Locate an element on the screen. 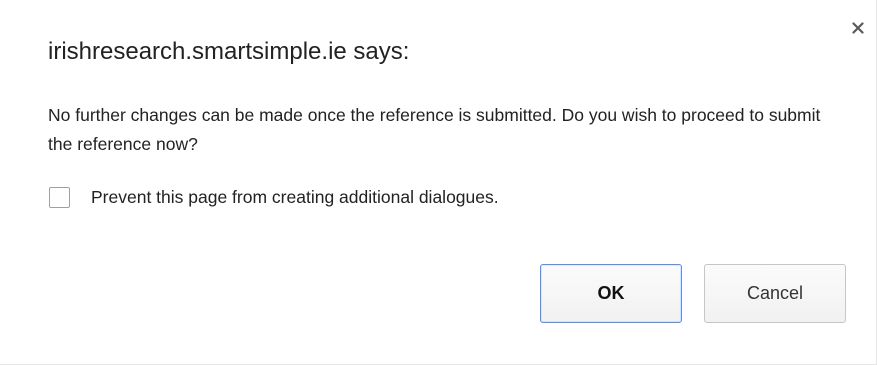 The width and height of the screenshot is (877, 365). ok-button: OK is located at coordinates (611, 293).